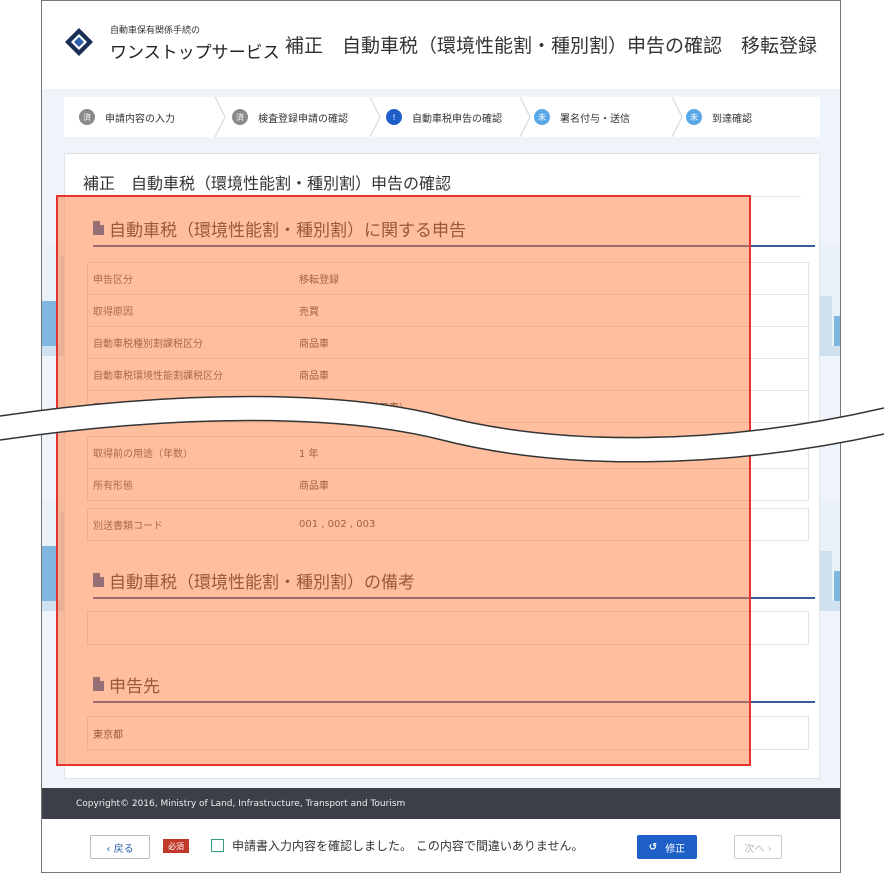 The height and width of the screenshot is (873, 884). What do you see at coordinates (217, 845) in the screenshot?
I see `confirm-checkbox` at bounding box center [217, 845].